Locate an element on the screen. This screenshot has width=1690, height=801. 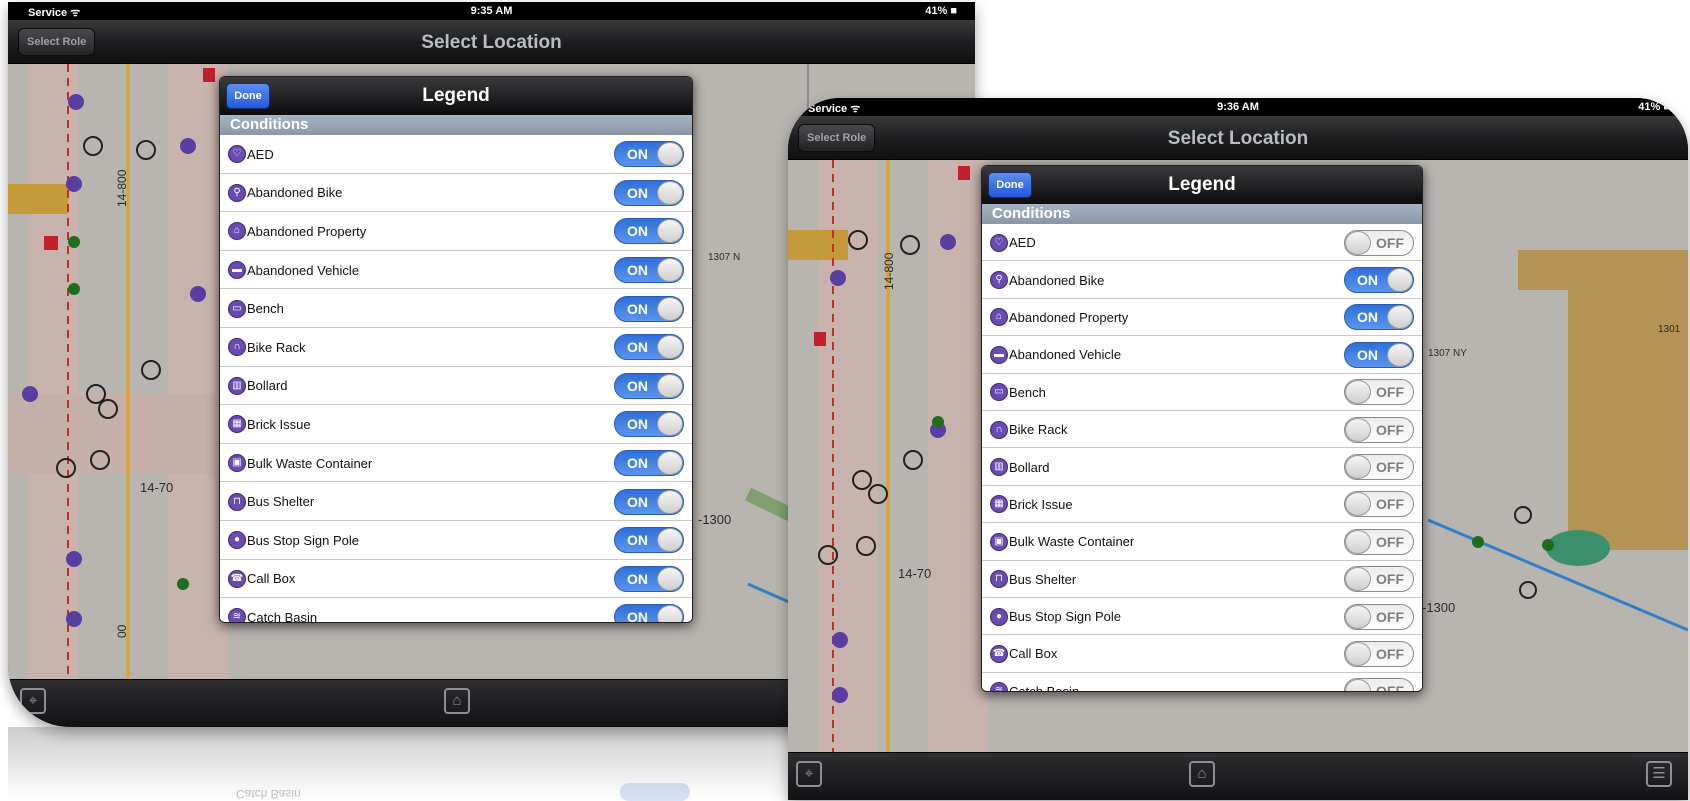
list-icon: ☰ is located at coordinates (1659, 774).